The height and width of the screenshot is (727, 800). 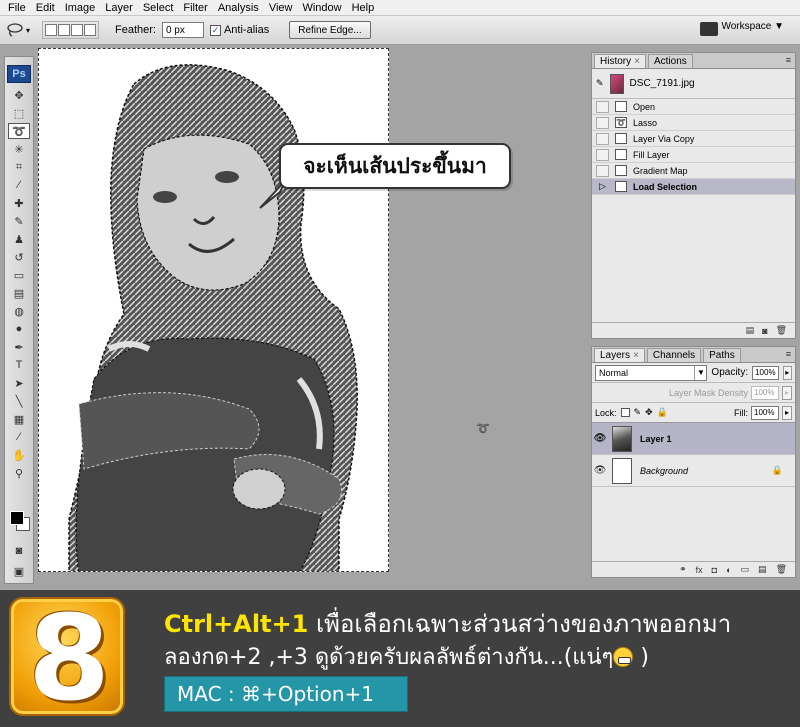 What do you see at coordinates (730, 372) in the screenshot?
I see `opacity-label: Opacity:` at bounding box center [730, 372].